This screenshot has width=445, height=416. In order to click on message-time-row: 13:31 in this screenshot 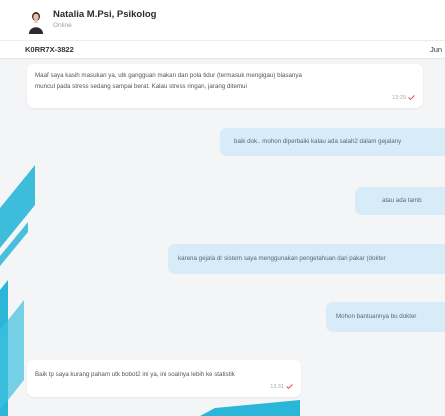, I will do `click(281, 387)`.